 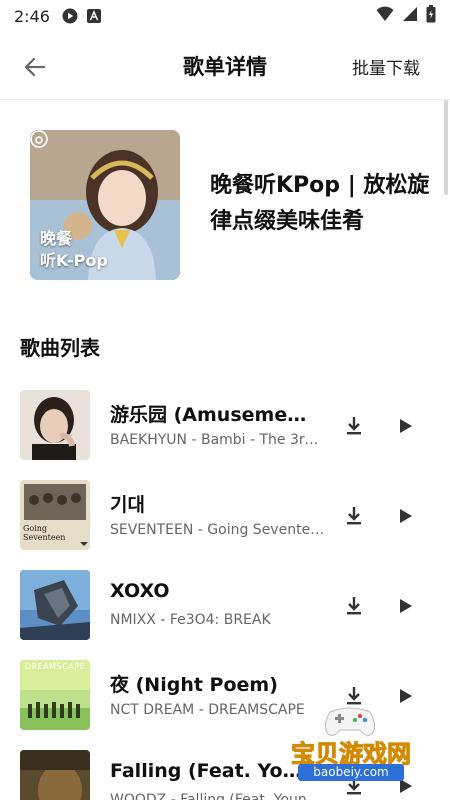 What do you see at coordinates (105, 205) in the screenshot?
I see `playlist-cover: 晚餐 听K-Pop` at bounding box center [105, 205].